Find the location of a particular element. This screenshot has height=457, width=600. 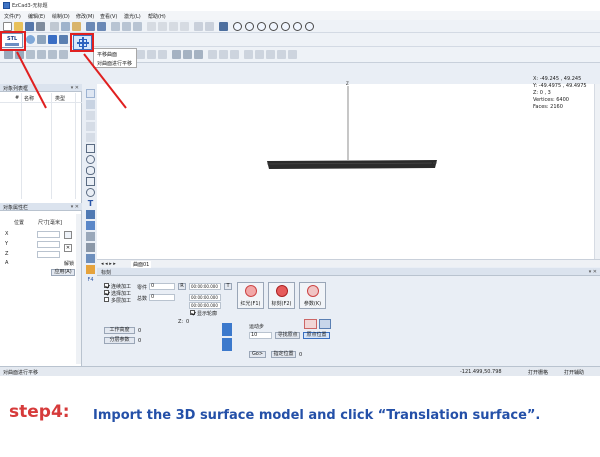

red-light-label: 红光(F1) is located at coordinates (250, 304).